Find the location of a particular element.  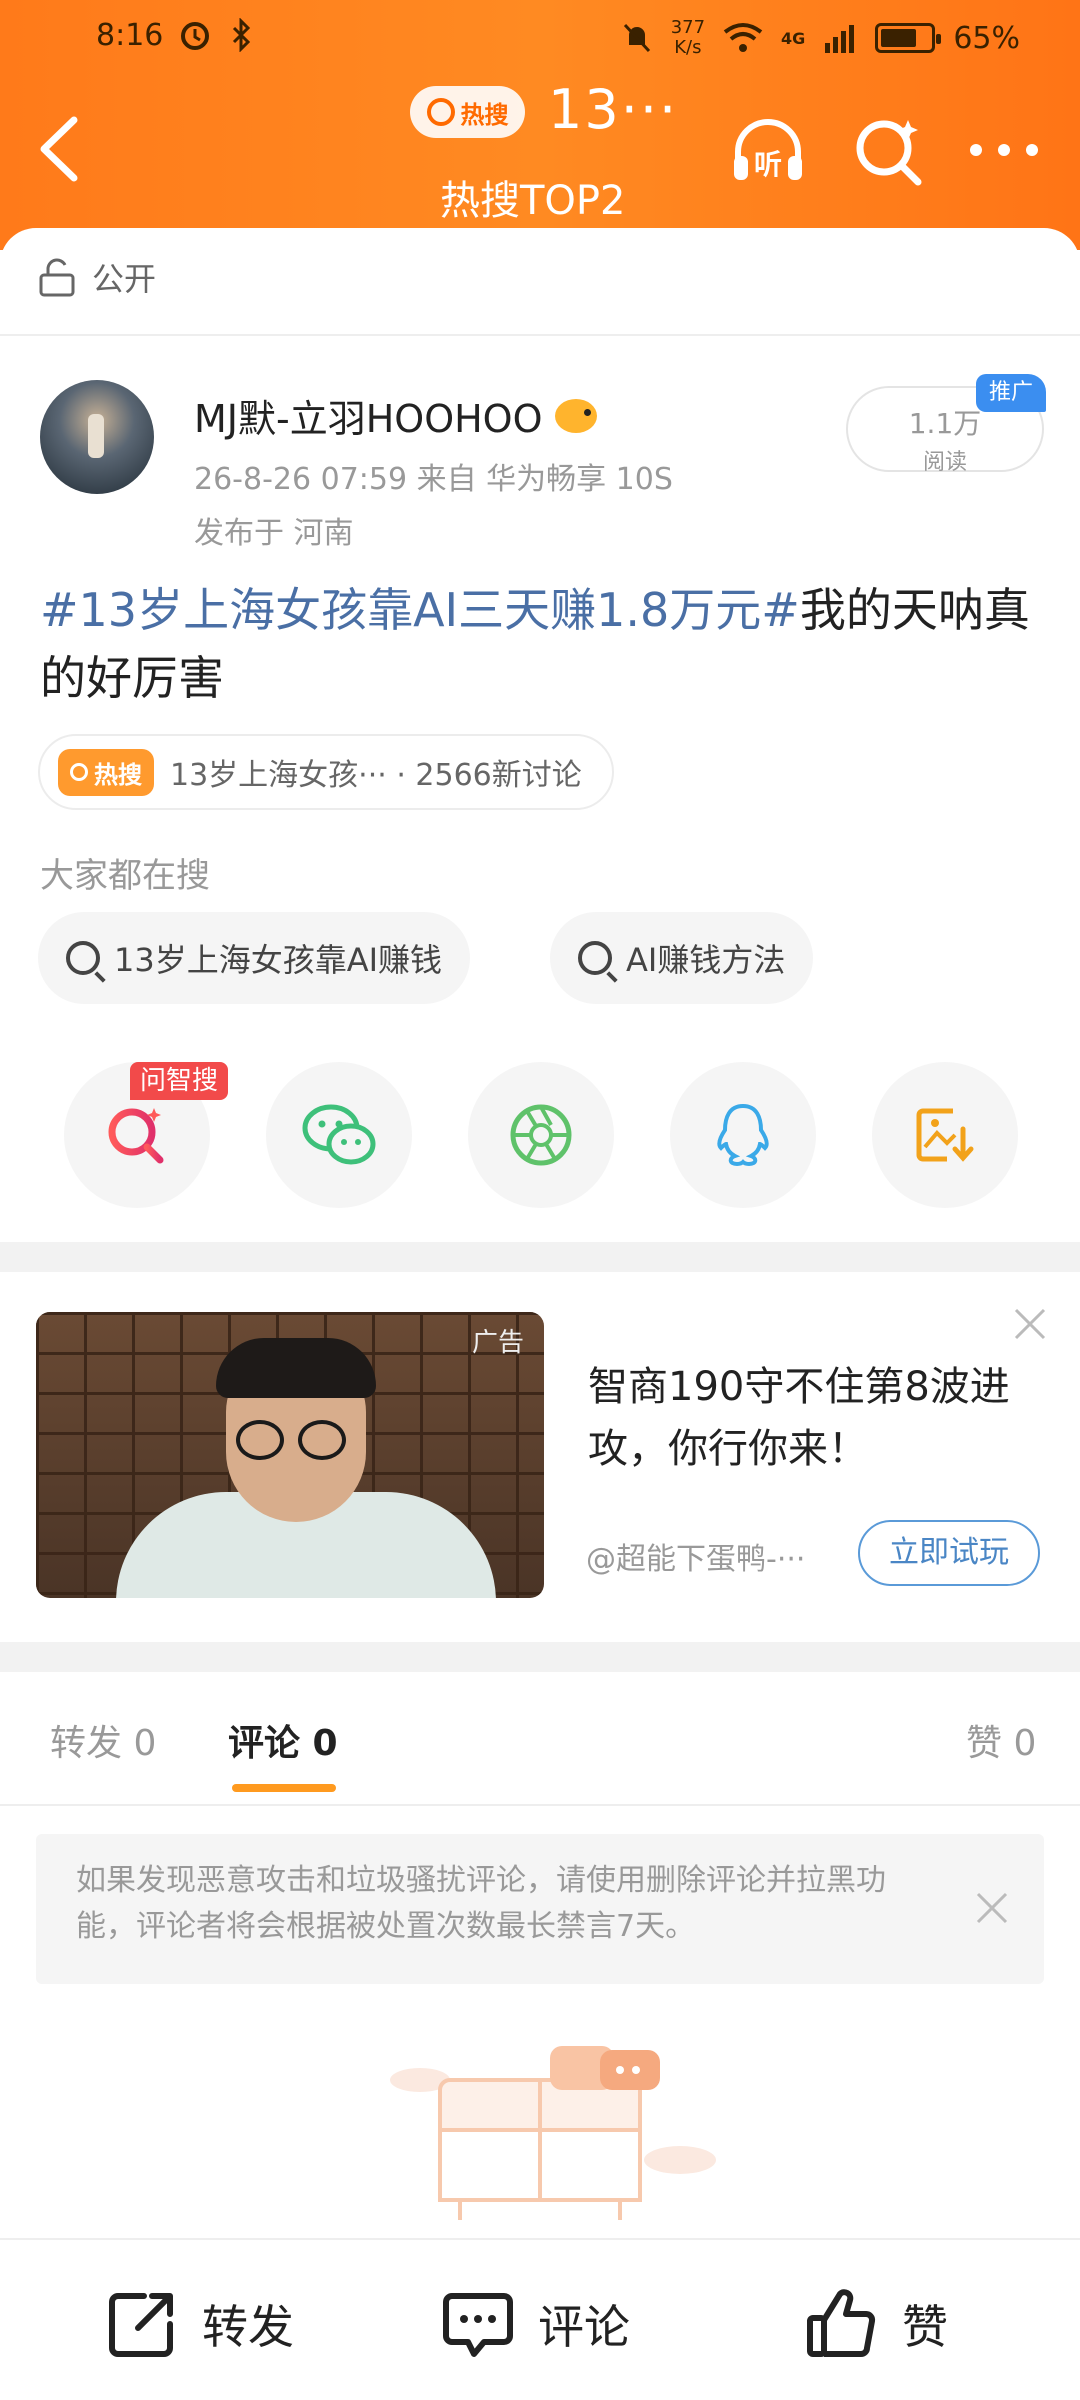

promo-badge: 推广 is located at coordinates (1011, 393).